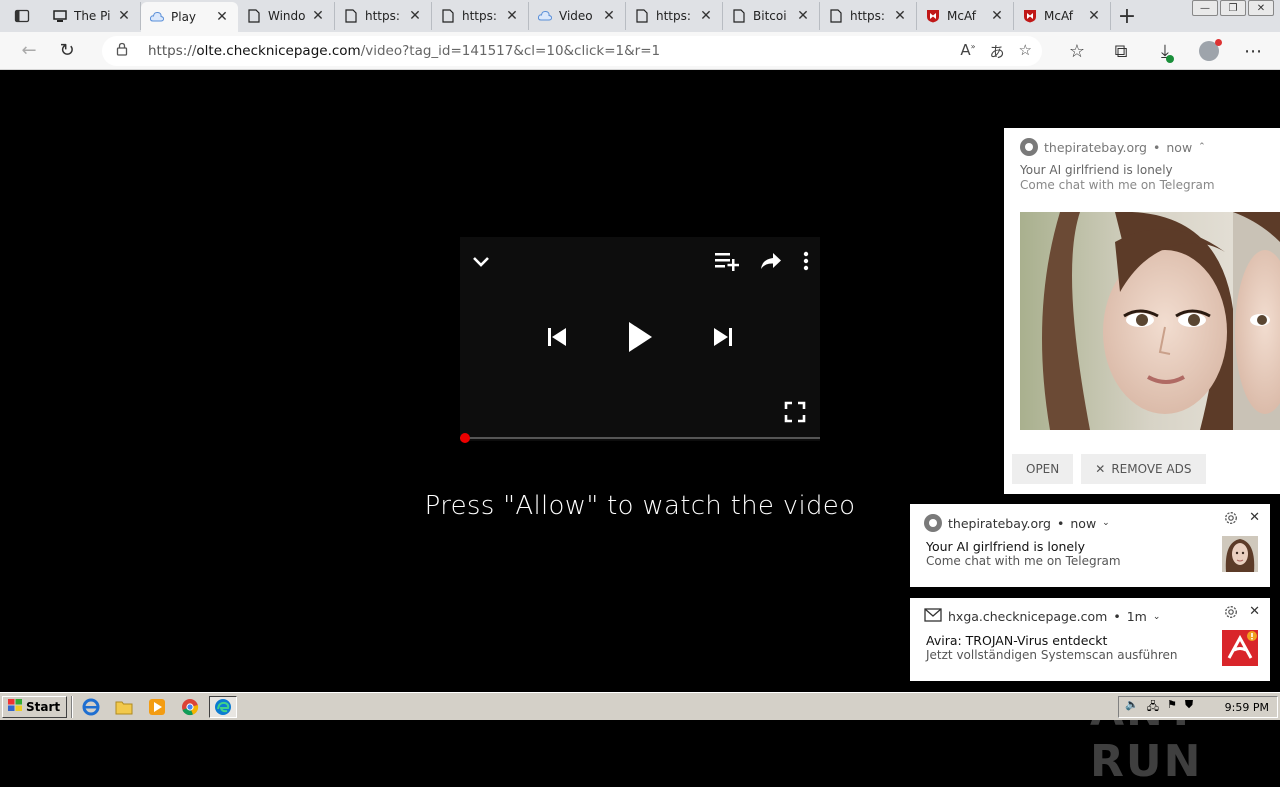  I want to click on collections-button: ⧉, so click(1121, 51).